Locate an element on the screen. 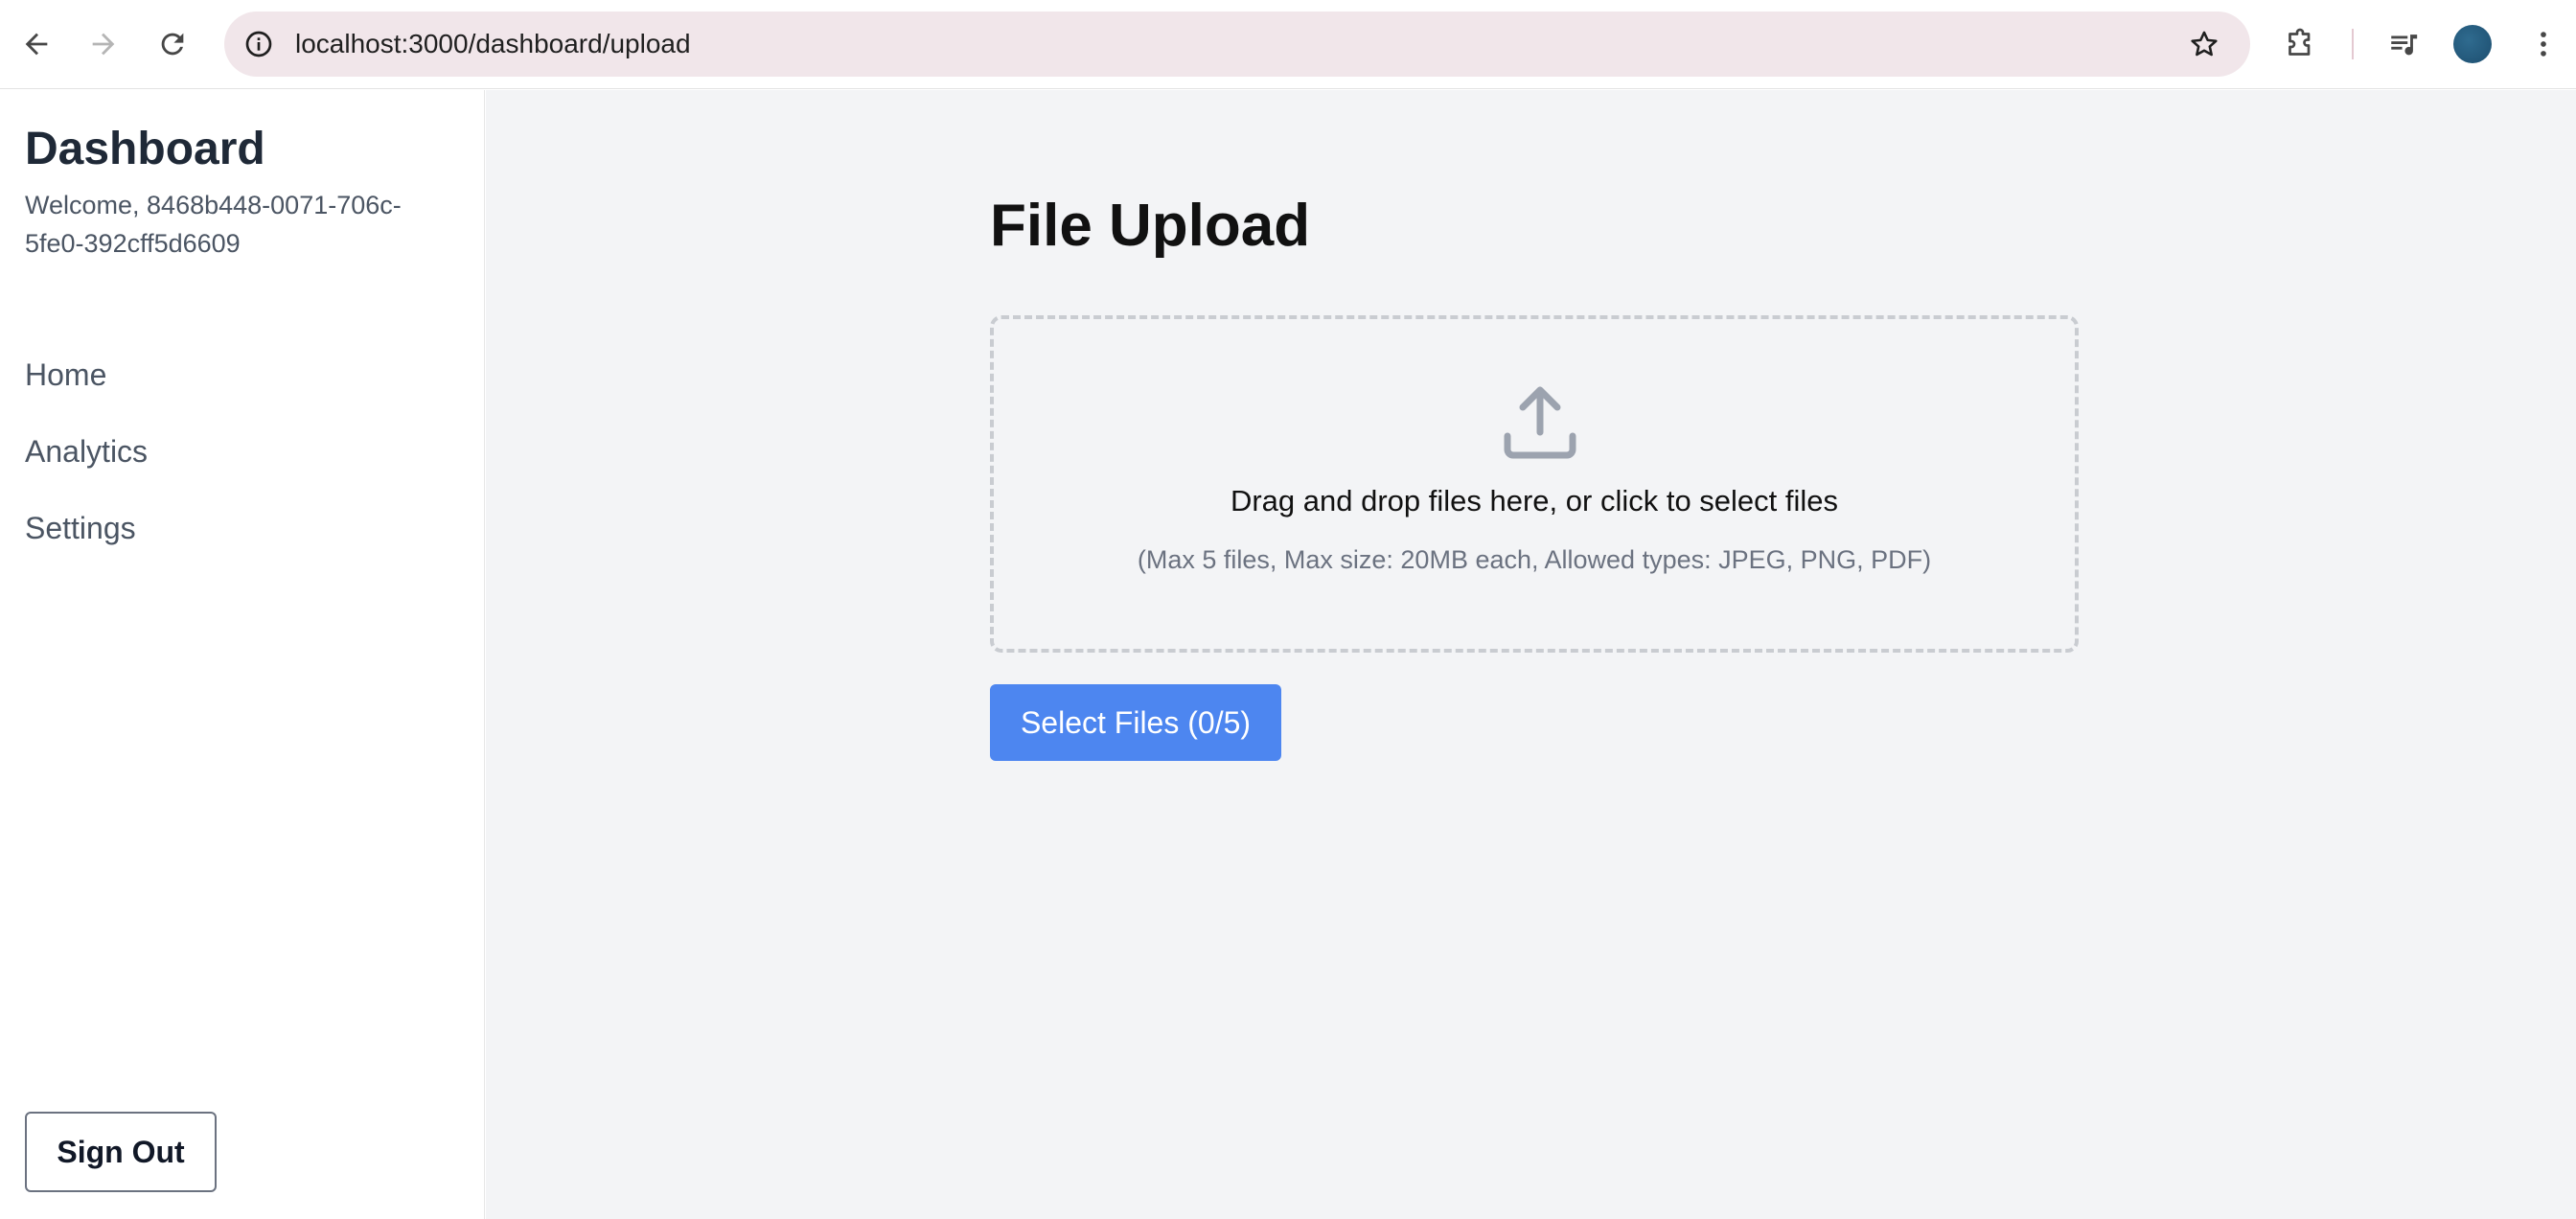 Image resolution: width=2576 pixels, height=1219 pixels. page-title: File Upload is located at coordinates (1150, 226).